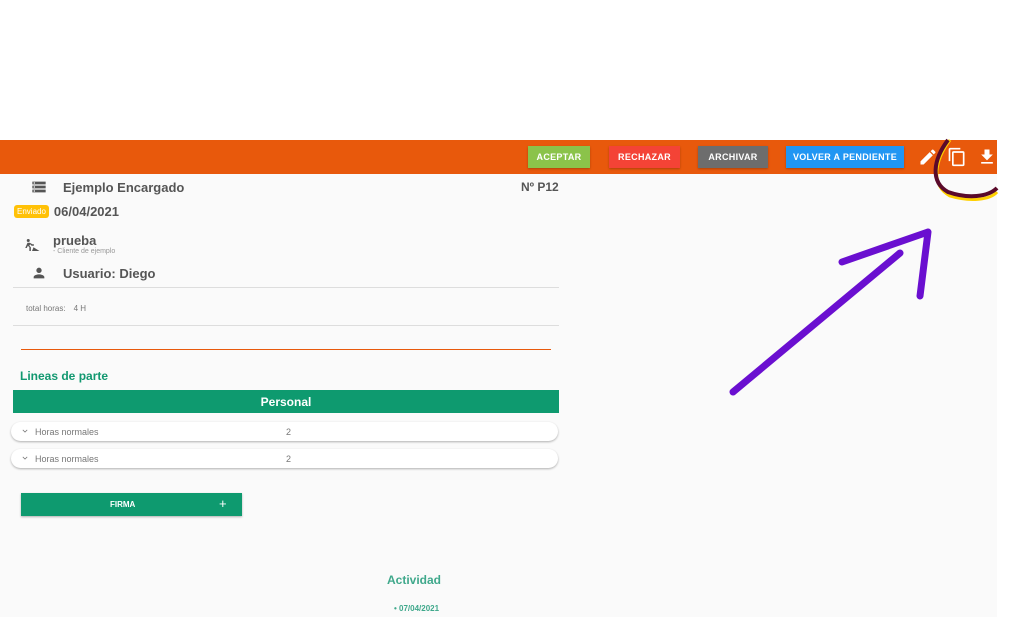 The image size is (1024, 617). I want to click on signature-button: FIRMA +, so click(131, 504).